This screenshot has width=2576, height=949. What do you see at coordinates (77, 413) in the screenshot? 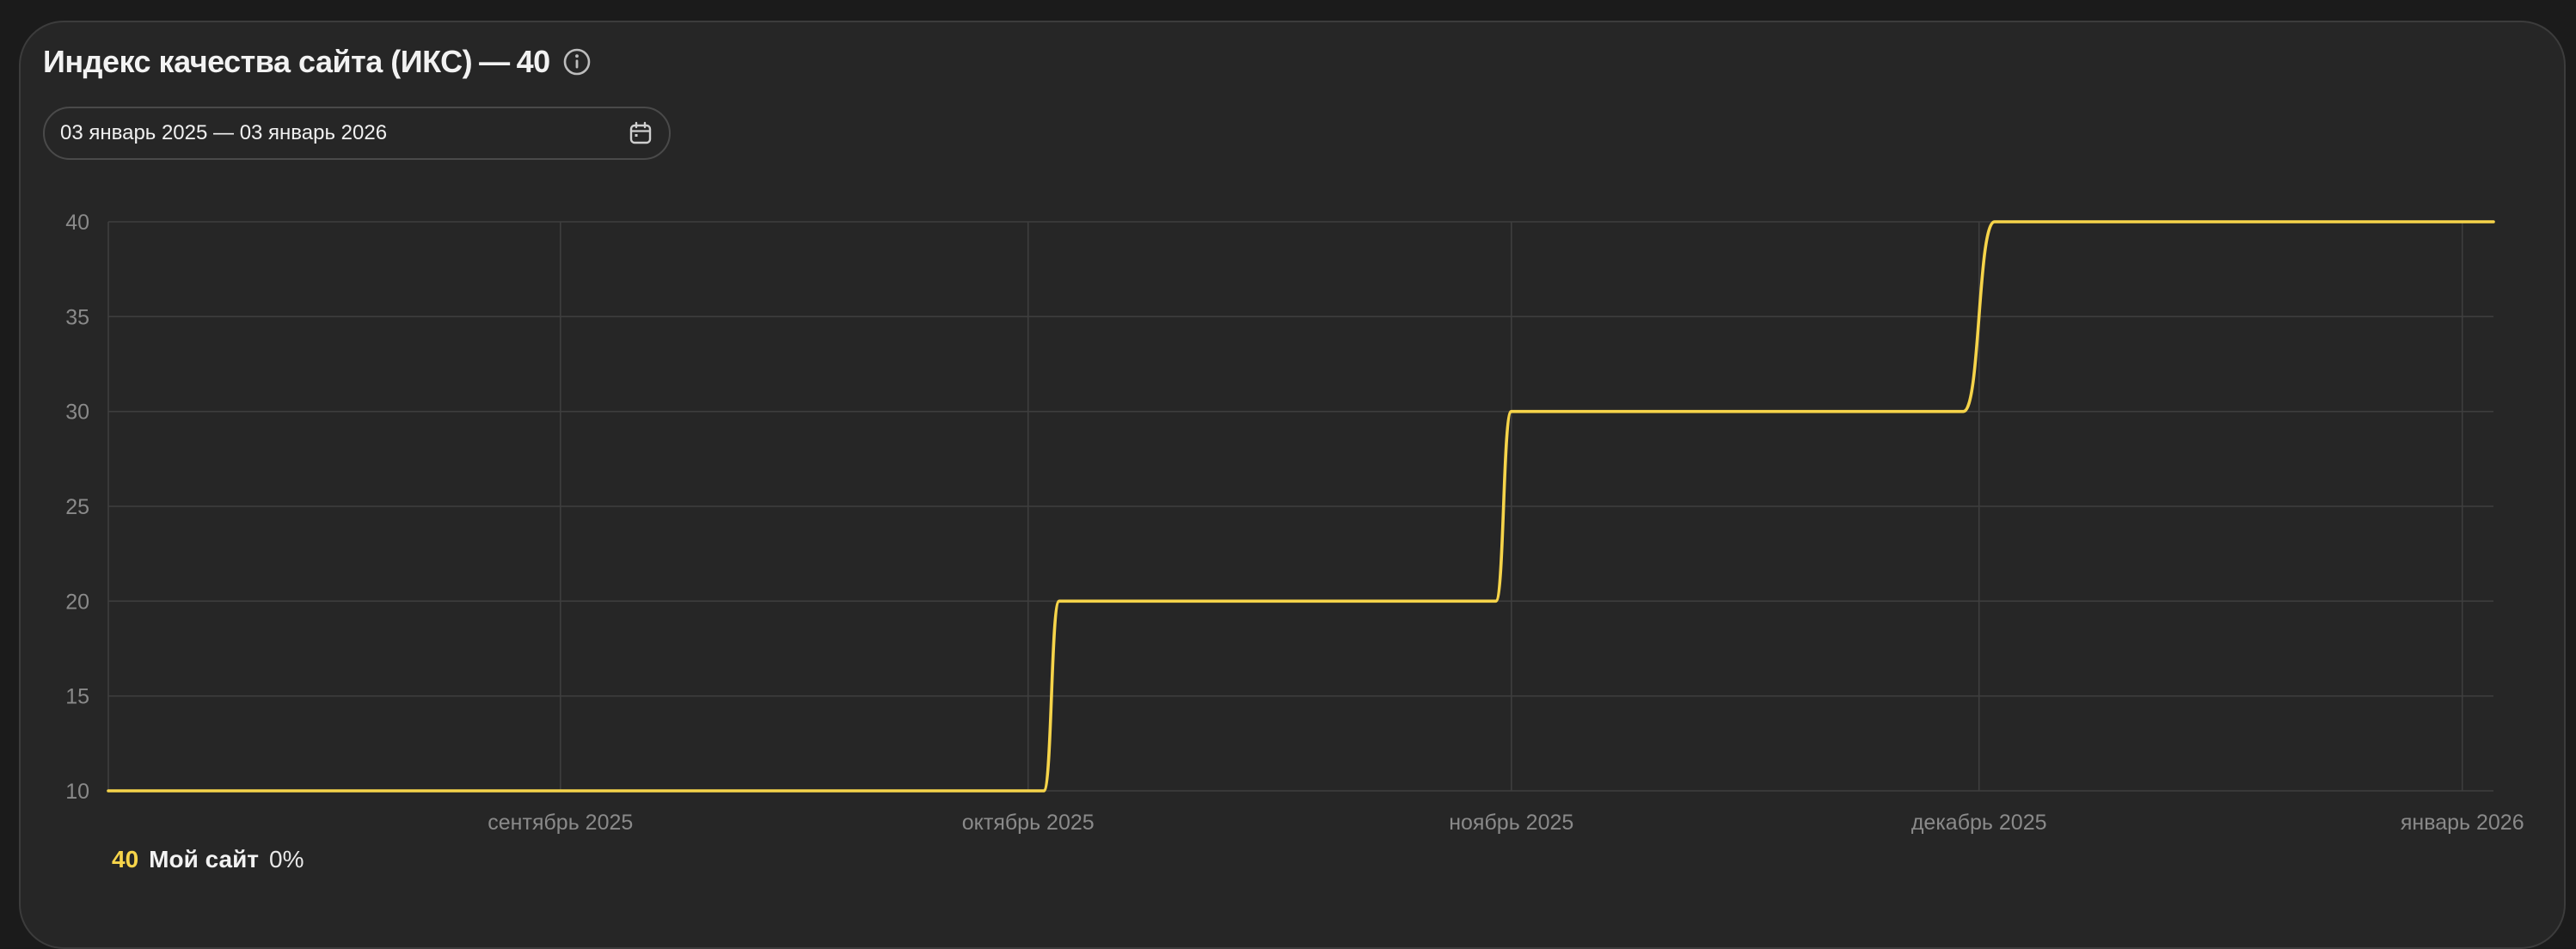
I see `y-tick-label-30: 30` at bounding box center [77, 413].